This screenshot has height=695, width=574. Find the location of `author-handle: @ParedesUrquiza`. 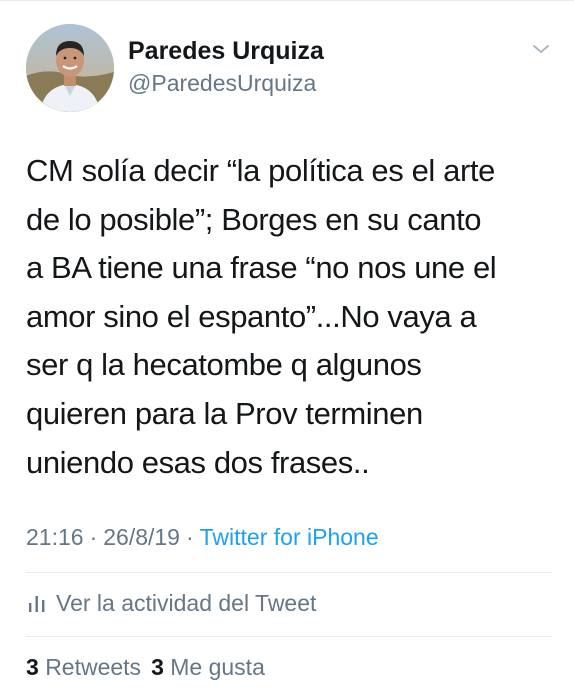

author-handle: @ParedesUrquiza is located at coordinates (226, 83).